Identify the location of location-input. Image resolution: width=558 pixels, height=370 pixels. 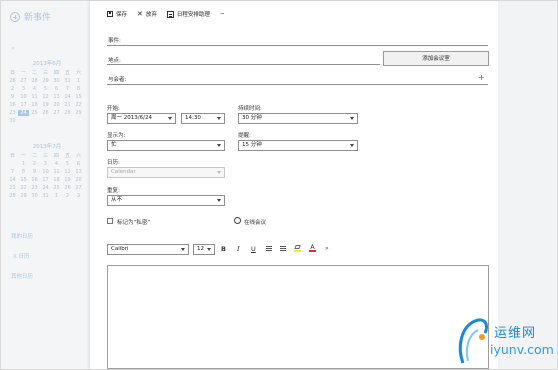
(243, 64).